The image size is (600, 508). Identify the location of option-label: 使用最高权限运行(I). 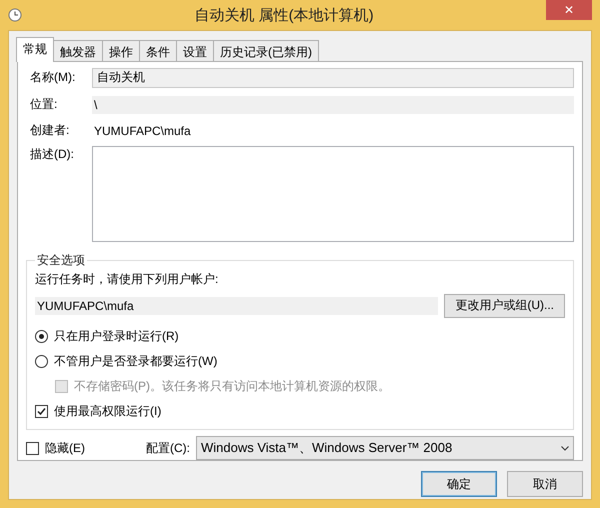
(108, 411).